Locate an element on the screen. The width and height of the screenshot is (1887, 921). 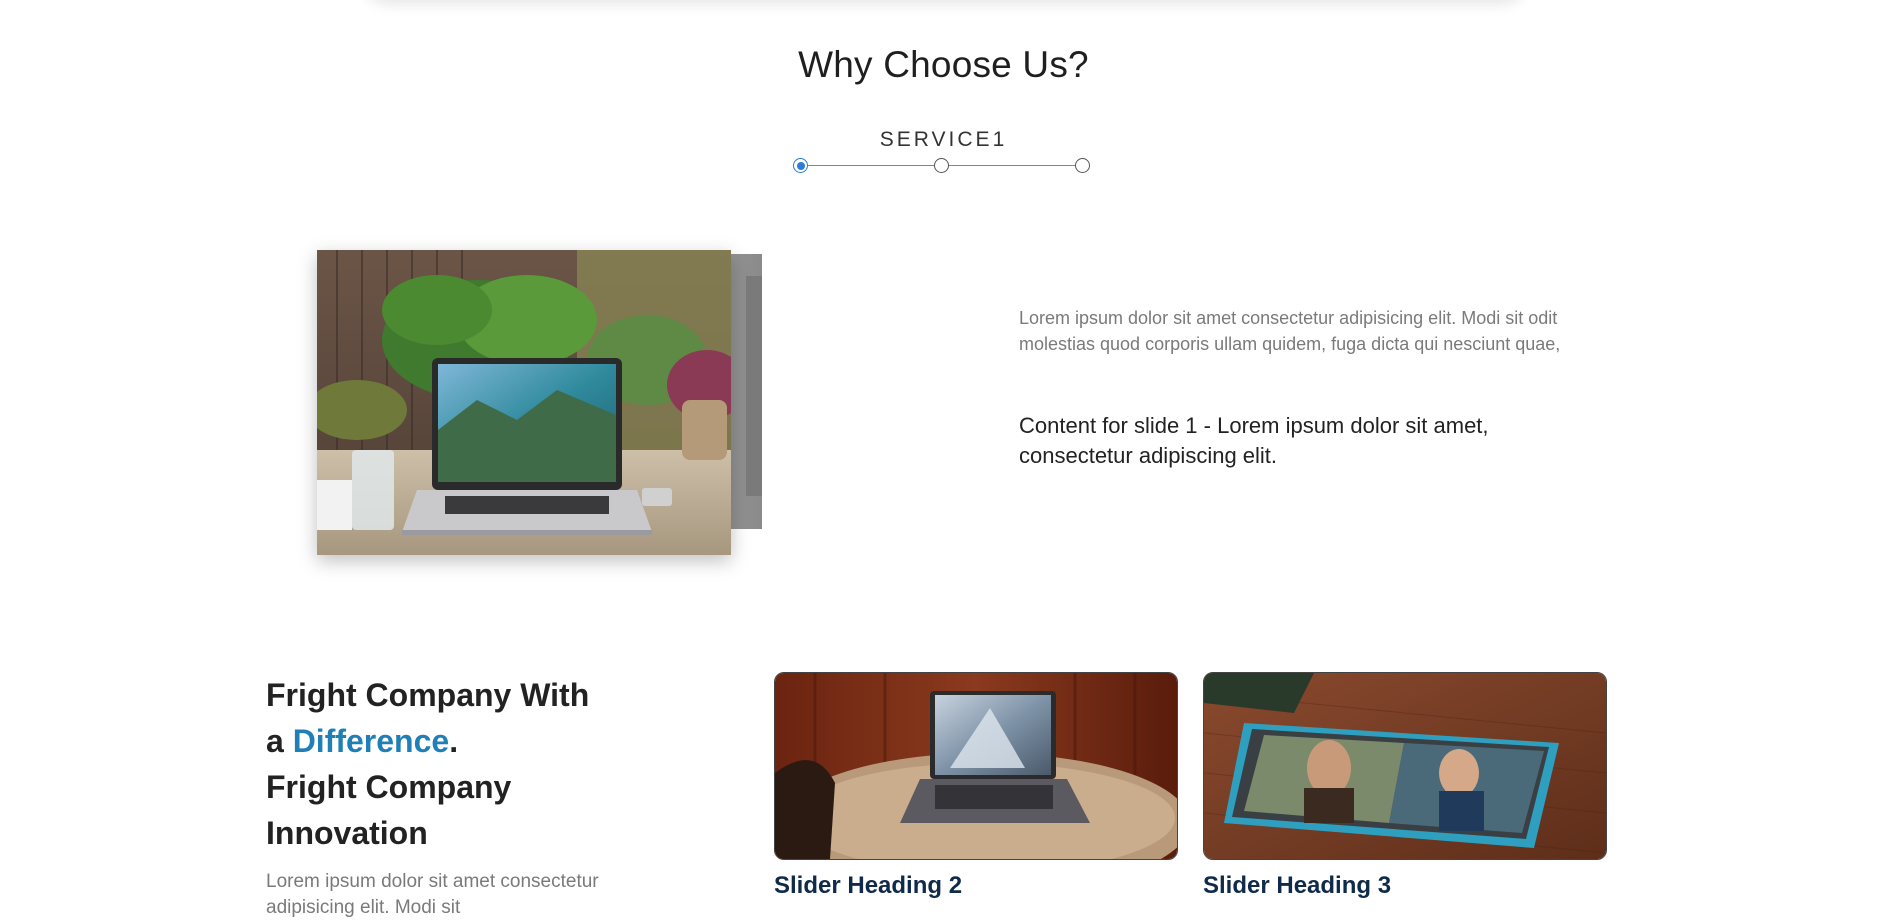
slider-card-2: Slider Heading 2 is located at coordinates (976, 786).